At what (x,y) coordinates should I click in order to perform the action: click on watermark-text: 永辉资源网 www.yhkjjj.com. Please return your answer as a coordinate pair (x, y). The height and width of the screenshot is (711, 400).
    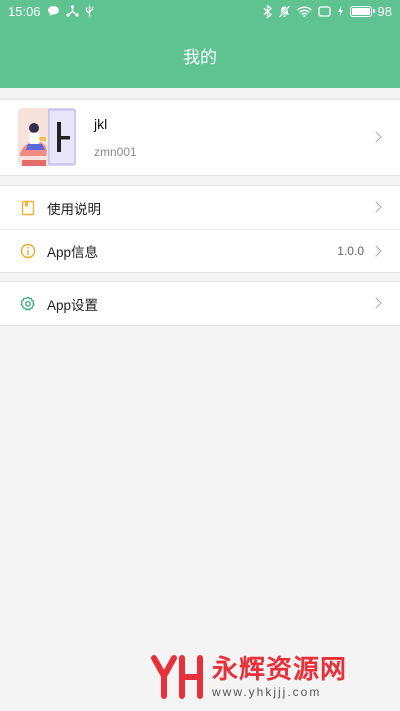
    Looking at the image, I should click on (279, 677).